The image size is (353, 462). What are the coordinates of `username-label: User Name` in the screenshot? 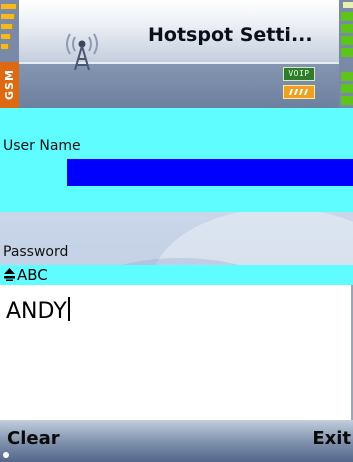 It's located at (42, 146).